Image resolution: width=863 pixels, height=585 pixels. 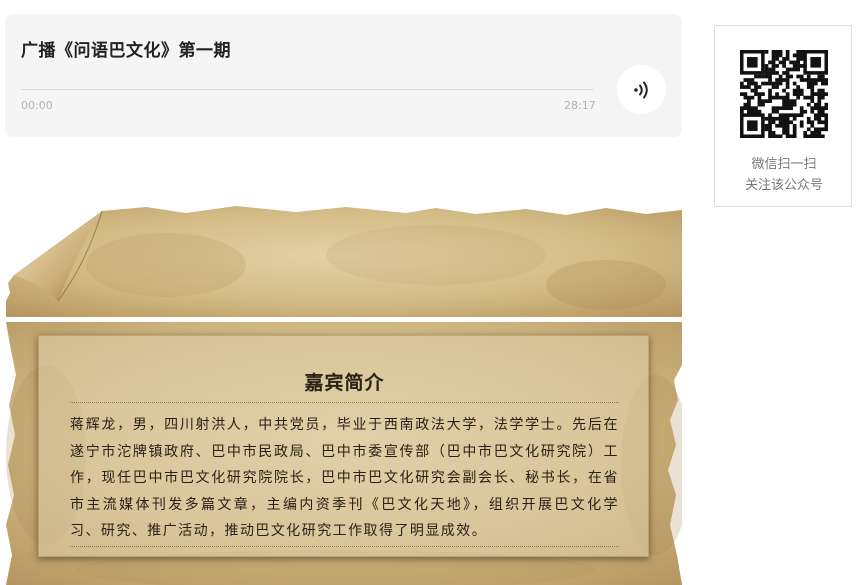 I want to click on qr-caption-scan: 微信扫一扫, so click(x=784, y=164).